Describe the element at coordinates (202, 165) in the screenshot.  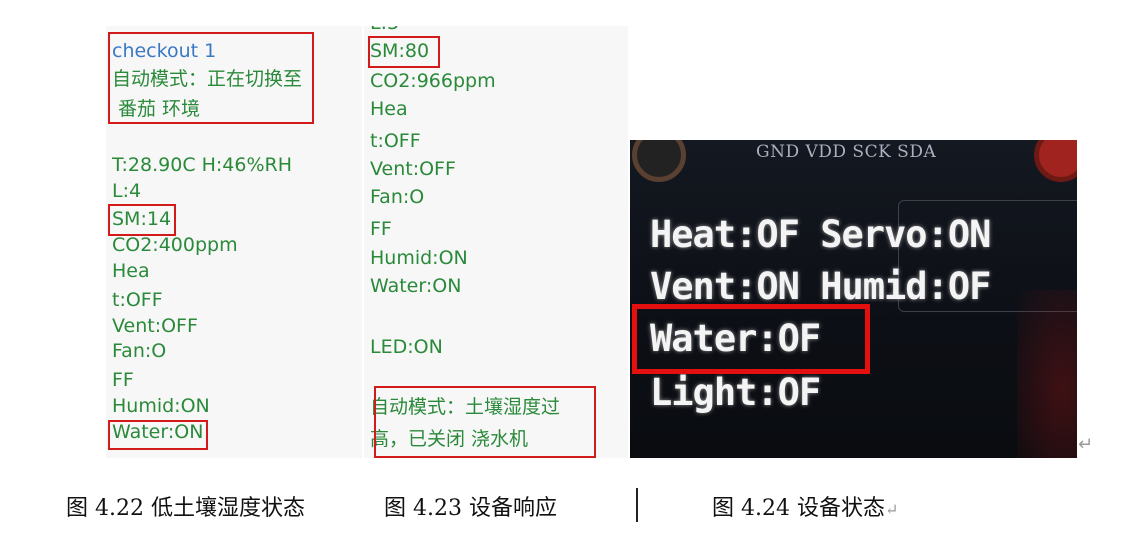
I see `reading-temp-humidity: T:28.90C H:46%RH` at that location.